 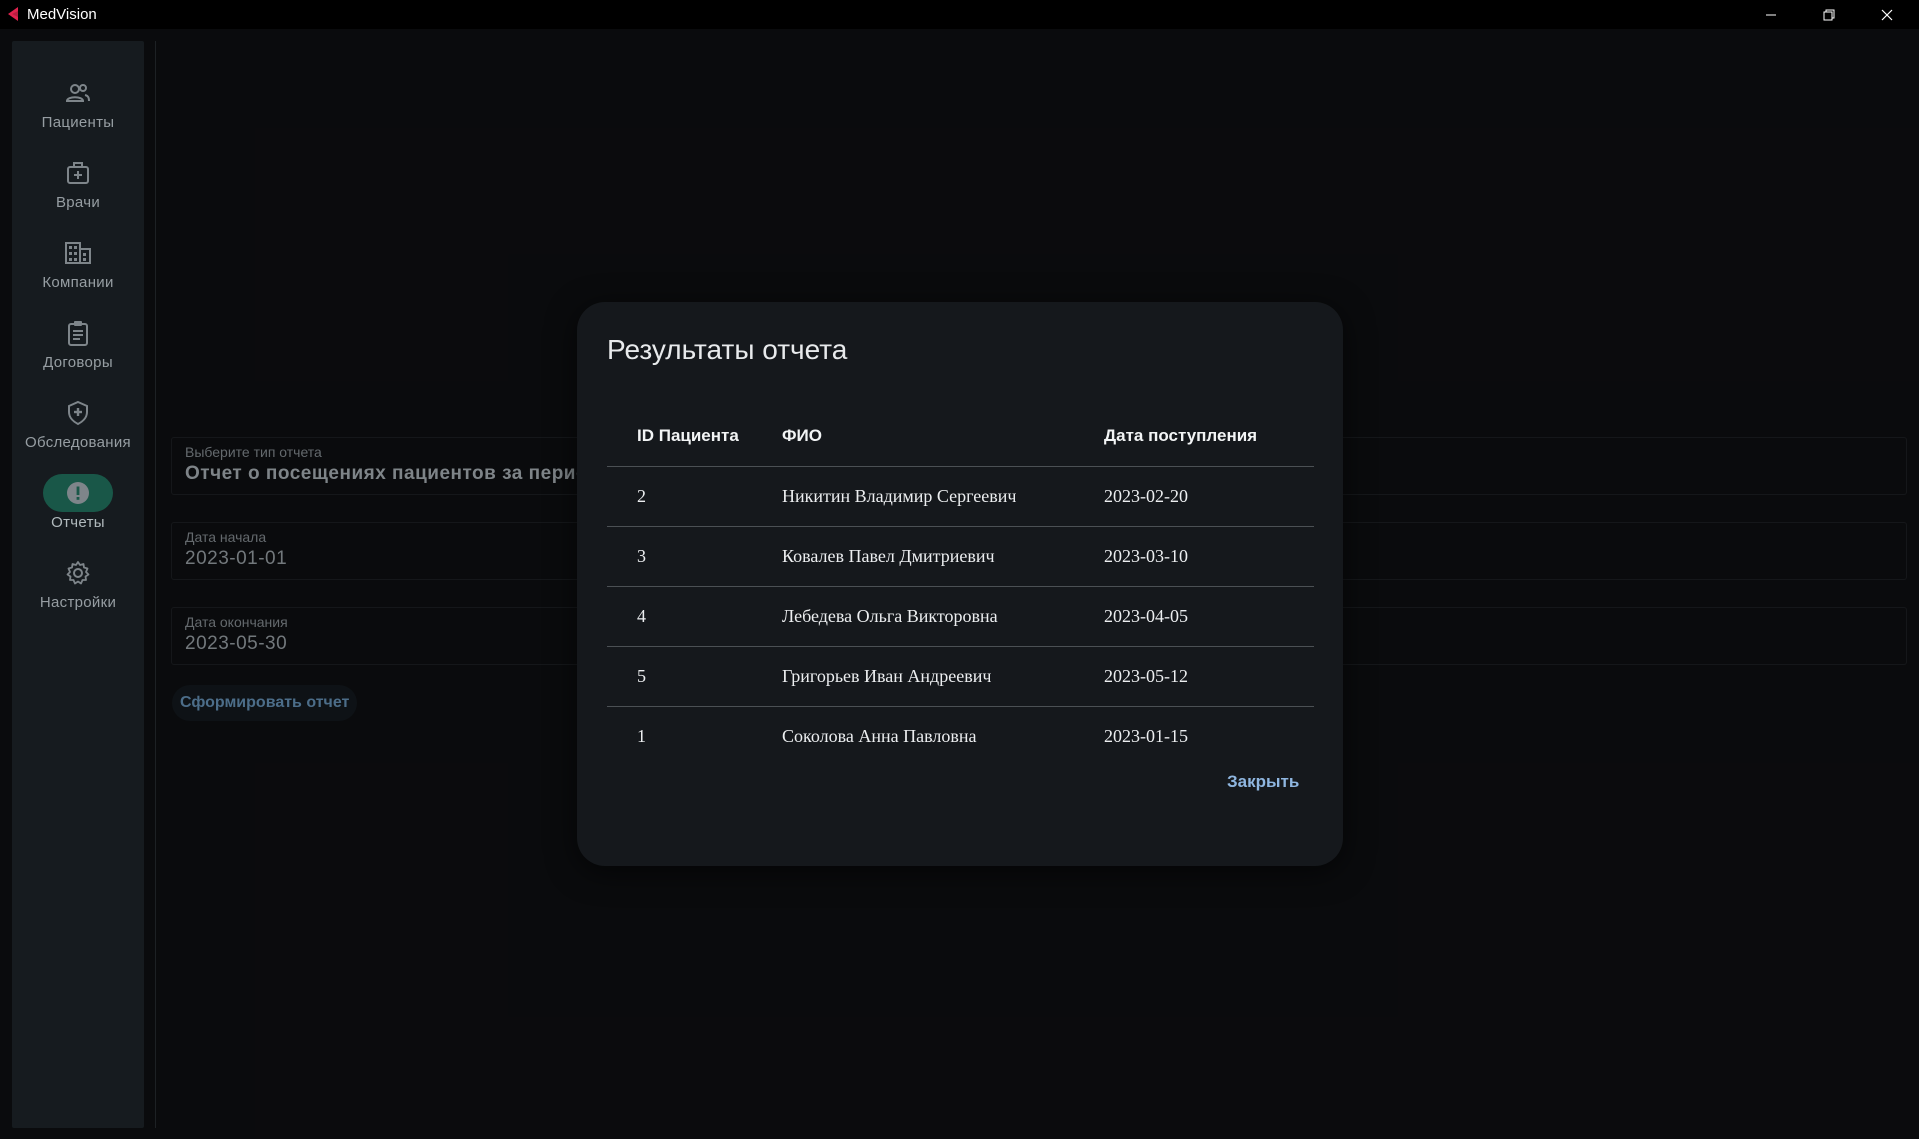 I want to click on cell-id: 5, so click(x=694, y=676).